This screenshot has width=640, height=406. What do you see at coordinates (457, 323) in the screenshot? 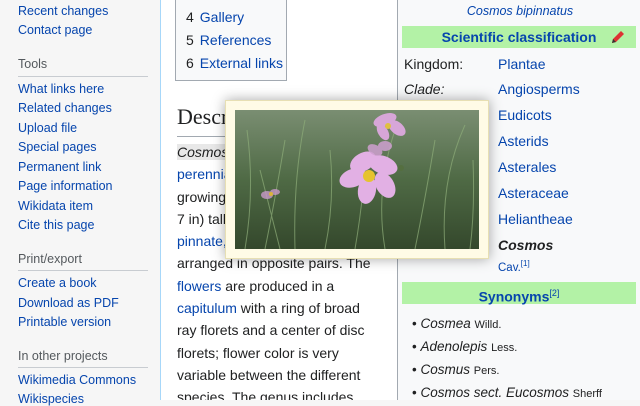
I see `synonym-item: • Cosmea Willd.` at bounding box center [457, 323].